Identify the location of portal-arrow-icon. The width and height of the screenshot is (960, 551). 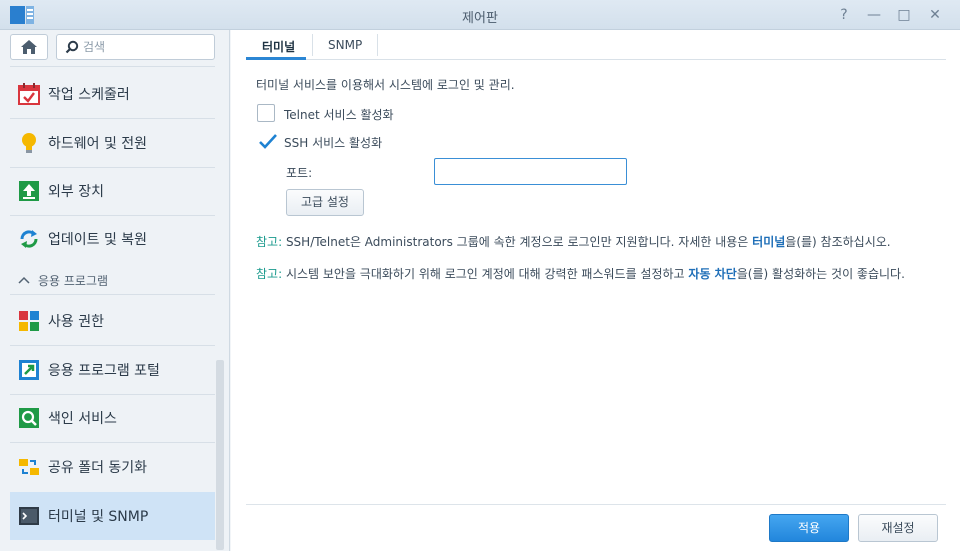
(29, 370).